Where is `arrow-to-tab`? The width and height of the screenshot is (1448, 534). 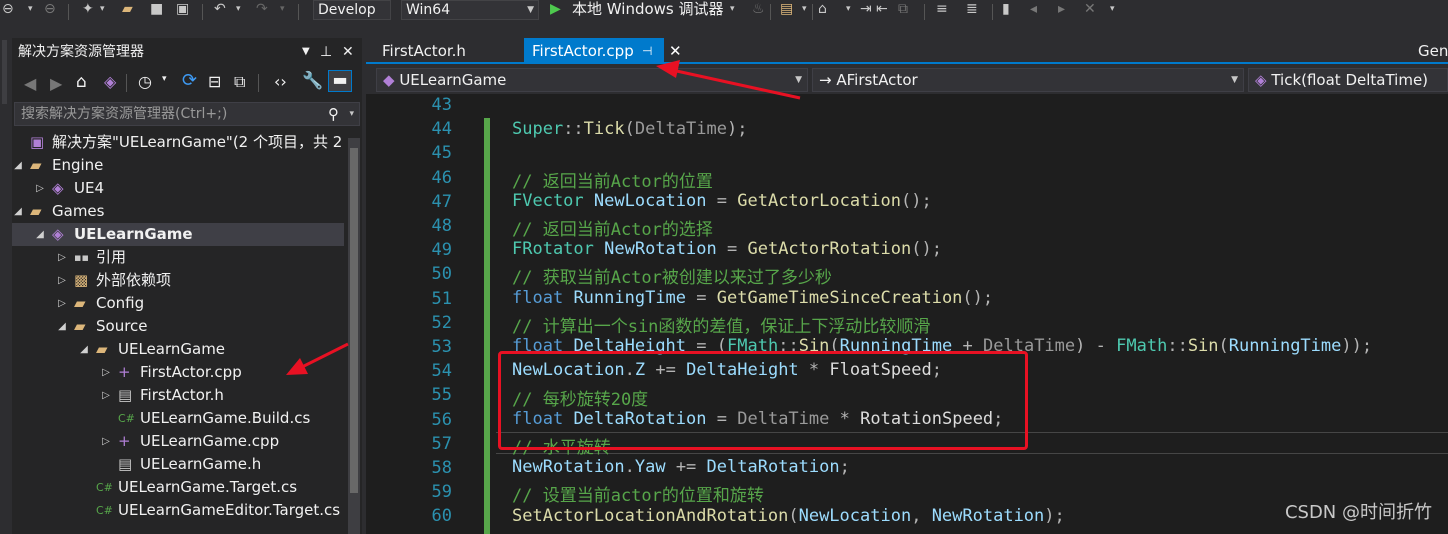
arrow-to-tab is located at coordinates (728, 80).